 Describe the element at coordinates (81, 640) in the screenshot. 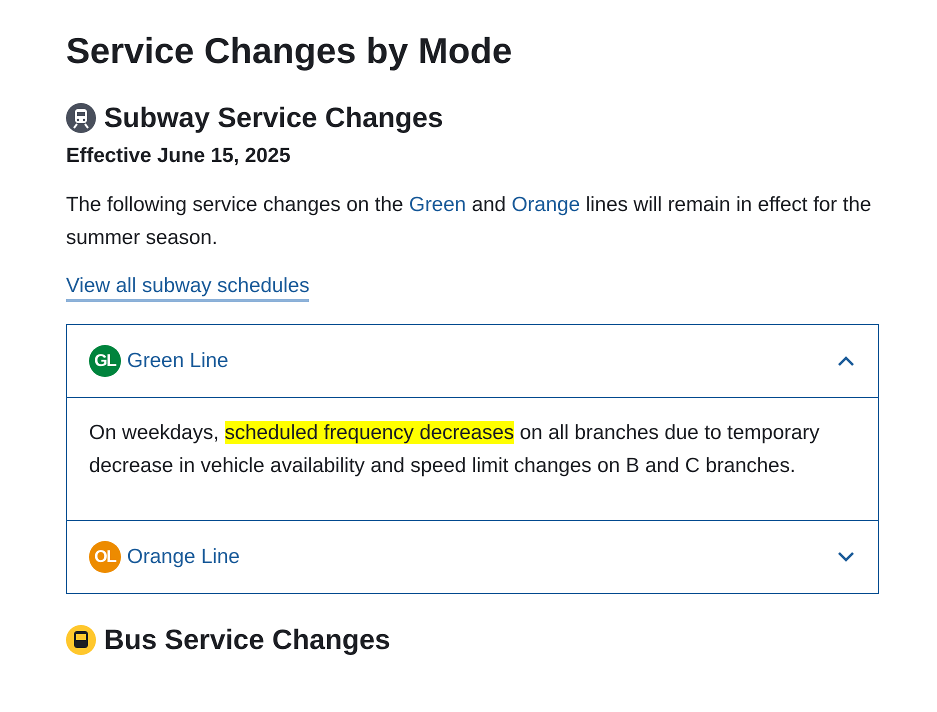

I see `bus-icon` at that location.